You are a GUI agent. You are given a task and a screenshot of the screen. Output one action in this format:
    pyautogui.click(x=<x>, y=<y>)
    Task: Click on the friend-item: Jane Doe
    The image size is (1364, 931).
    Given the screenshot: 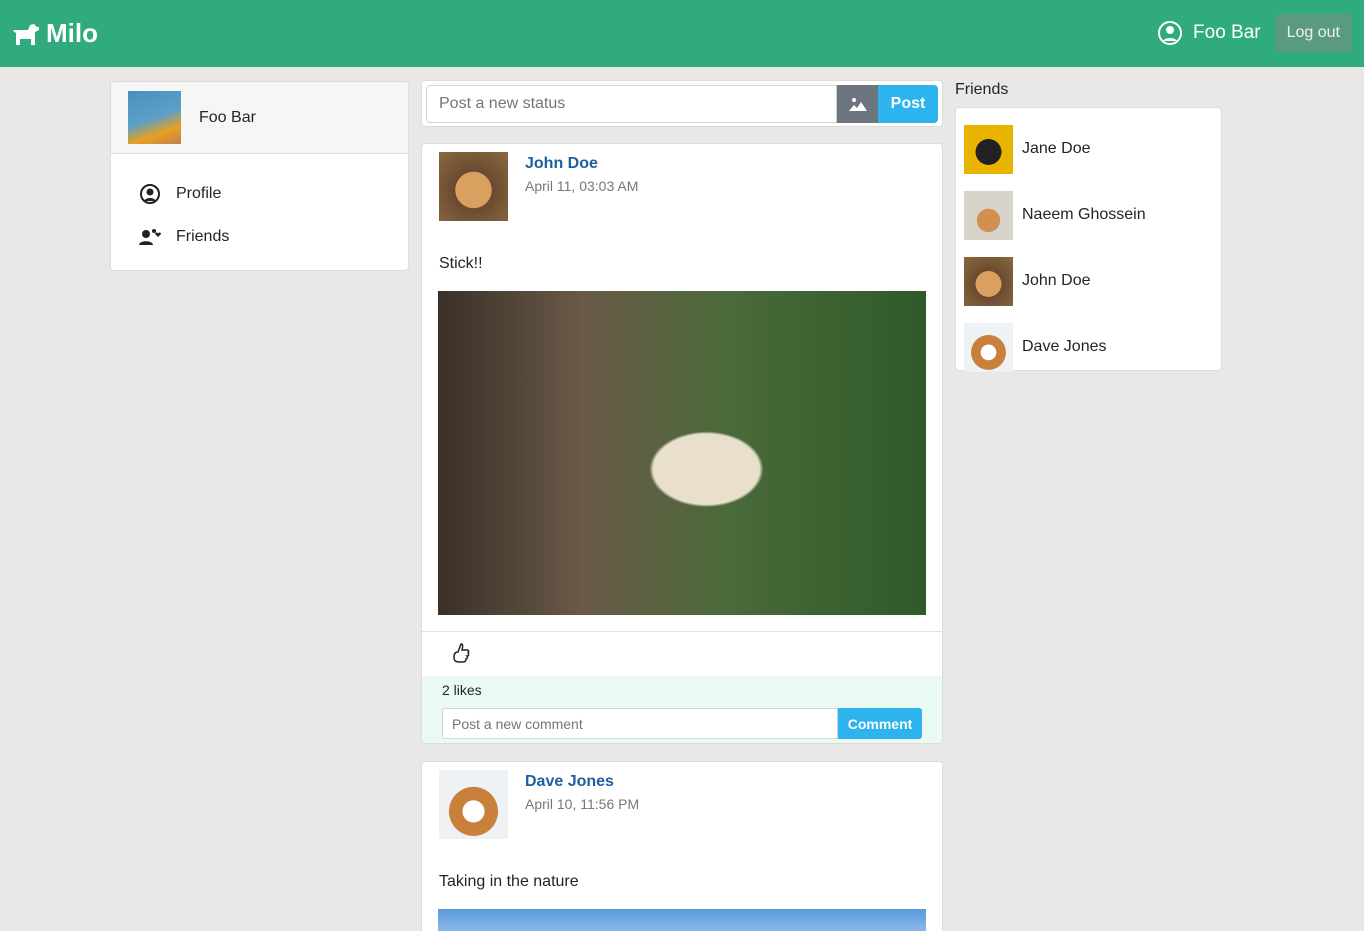 What is the action you would take?
    pyautogui.click(x=1088, y=149)
    